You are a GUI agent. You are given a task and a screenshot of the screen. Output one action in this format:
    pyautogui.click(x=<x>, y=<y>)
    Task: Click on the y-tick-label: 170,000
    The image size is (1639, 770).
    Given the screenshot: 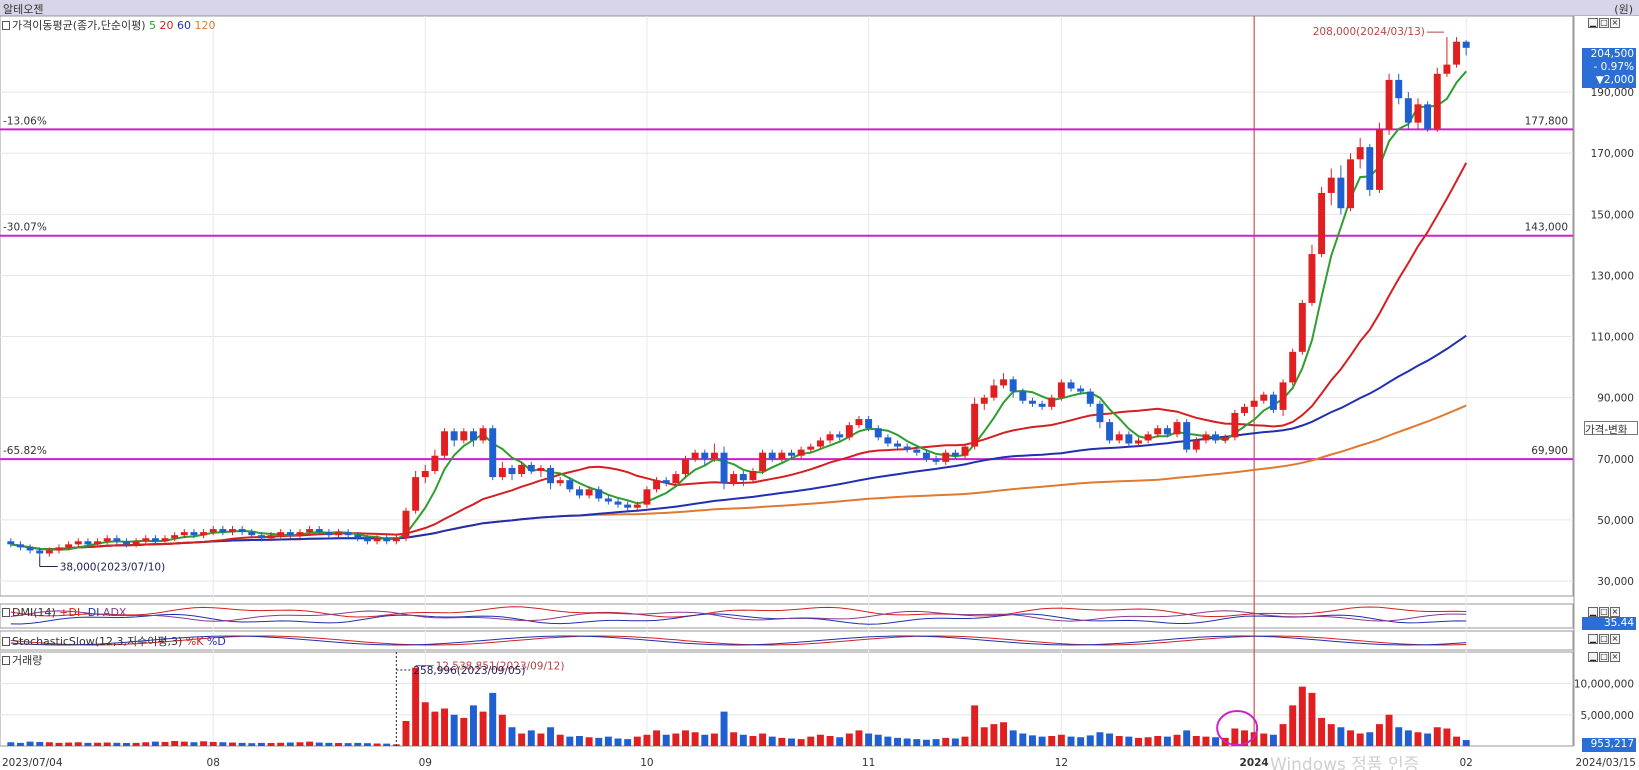 What is the action you would take?
    pyautogui.click(x=1612, y=154)
    